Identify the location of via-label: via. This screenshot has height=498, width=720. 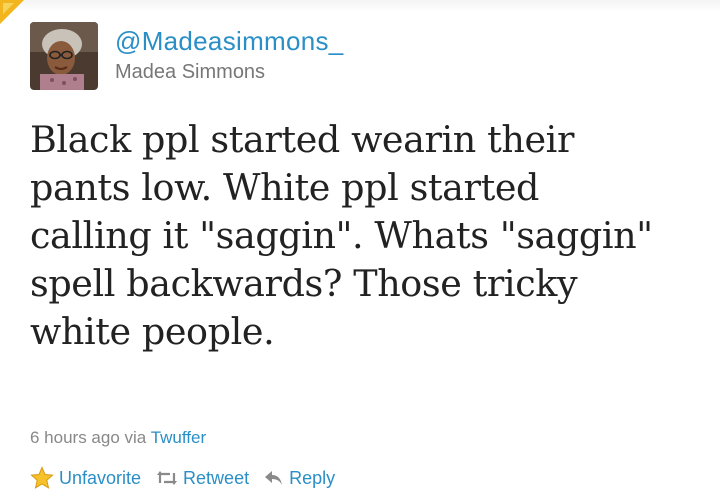
(135, 437).